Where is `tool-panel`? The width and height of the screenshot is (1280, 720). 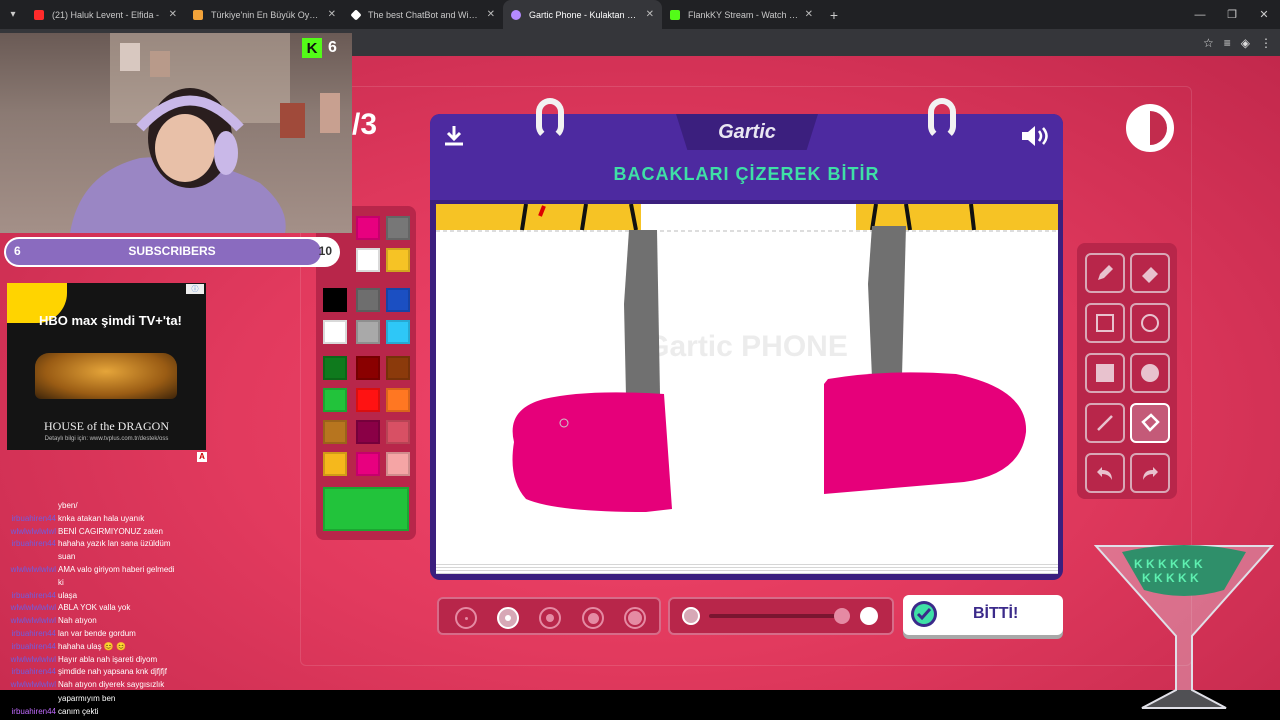
tool-panel is located at coordinates (1127, 371).